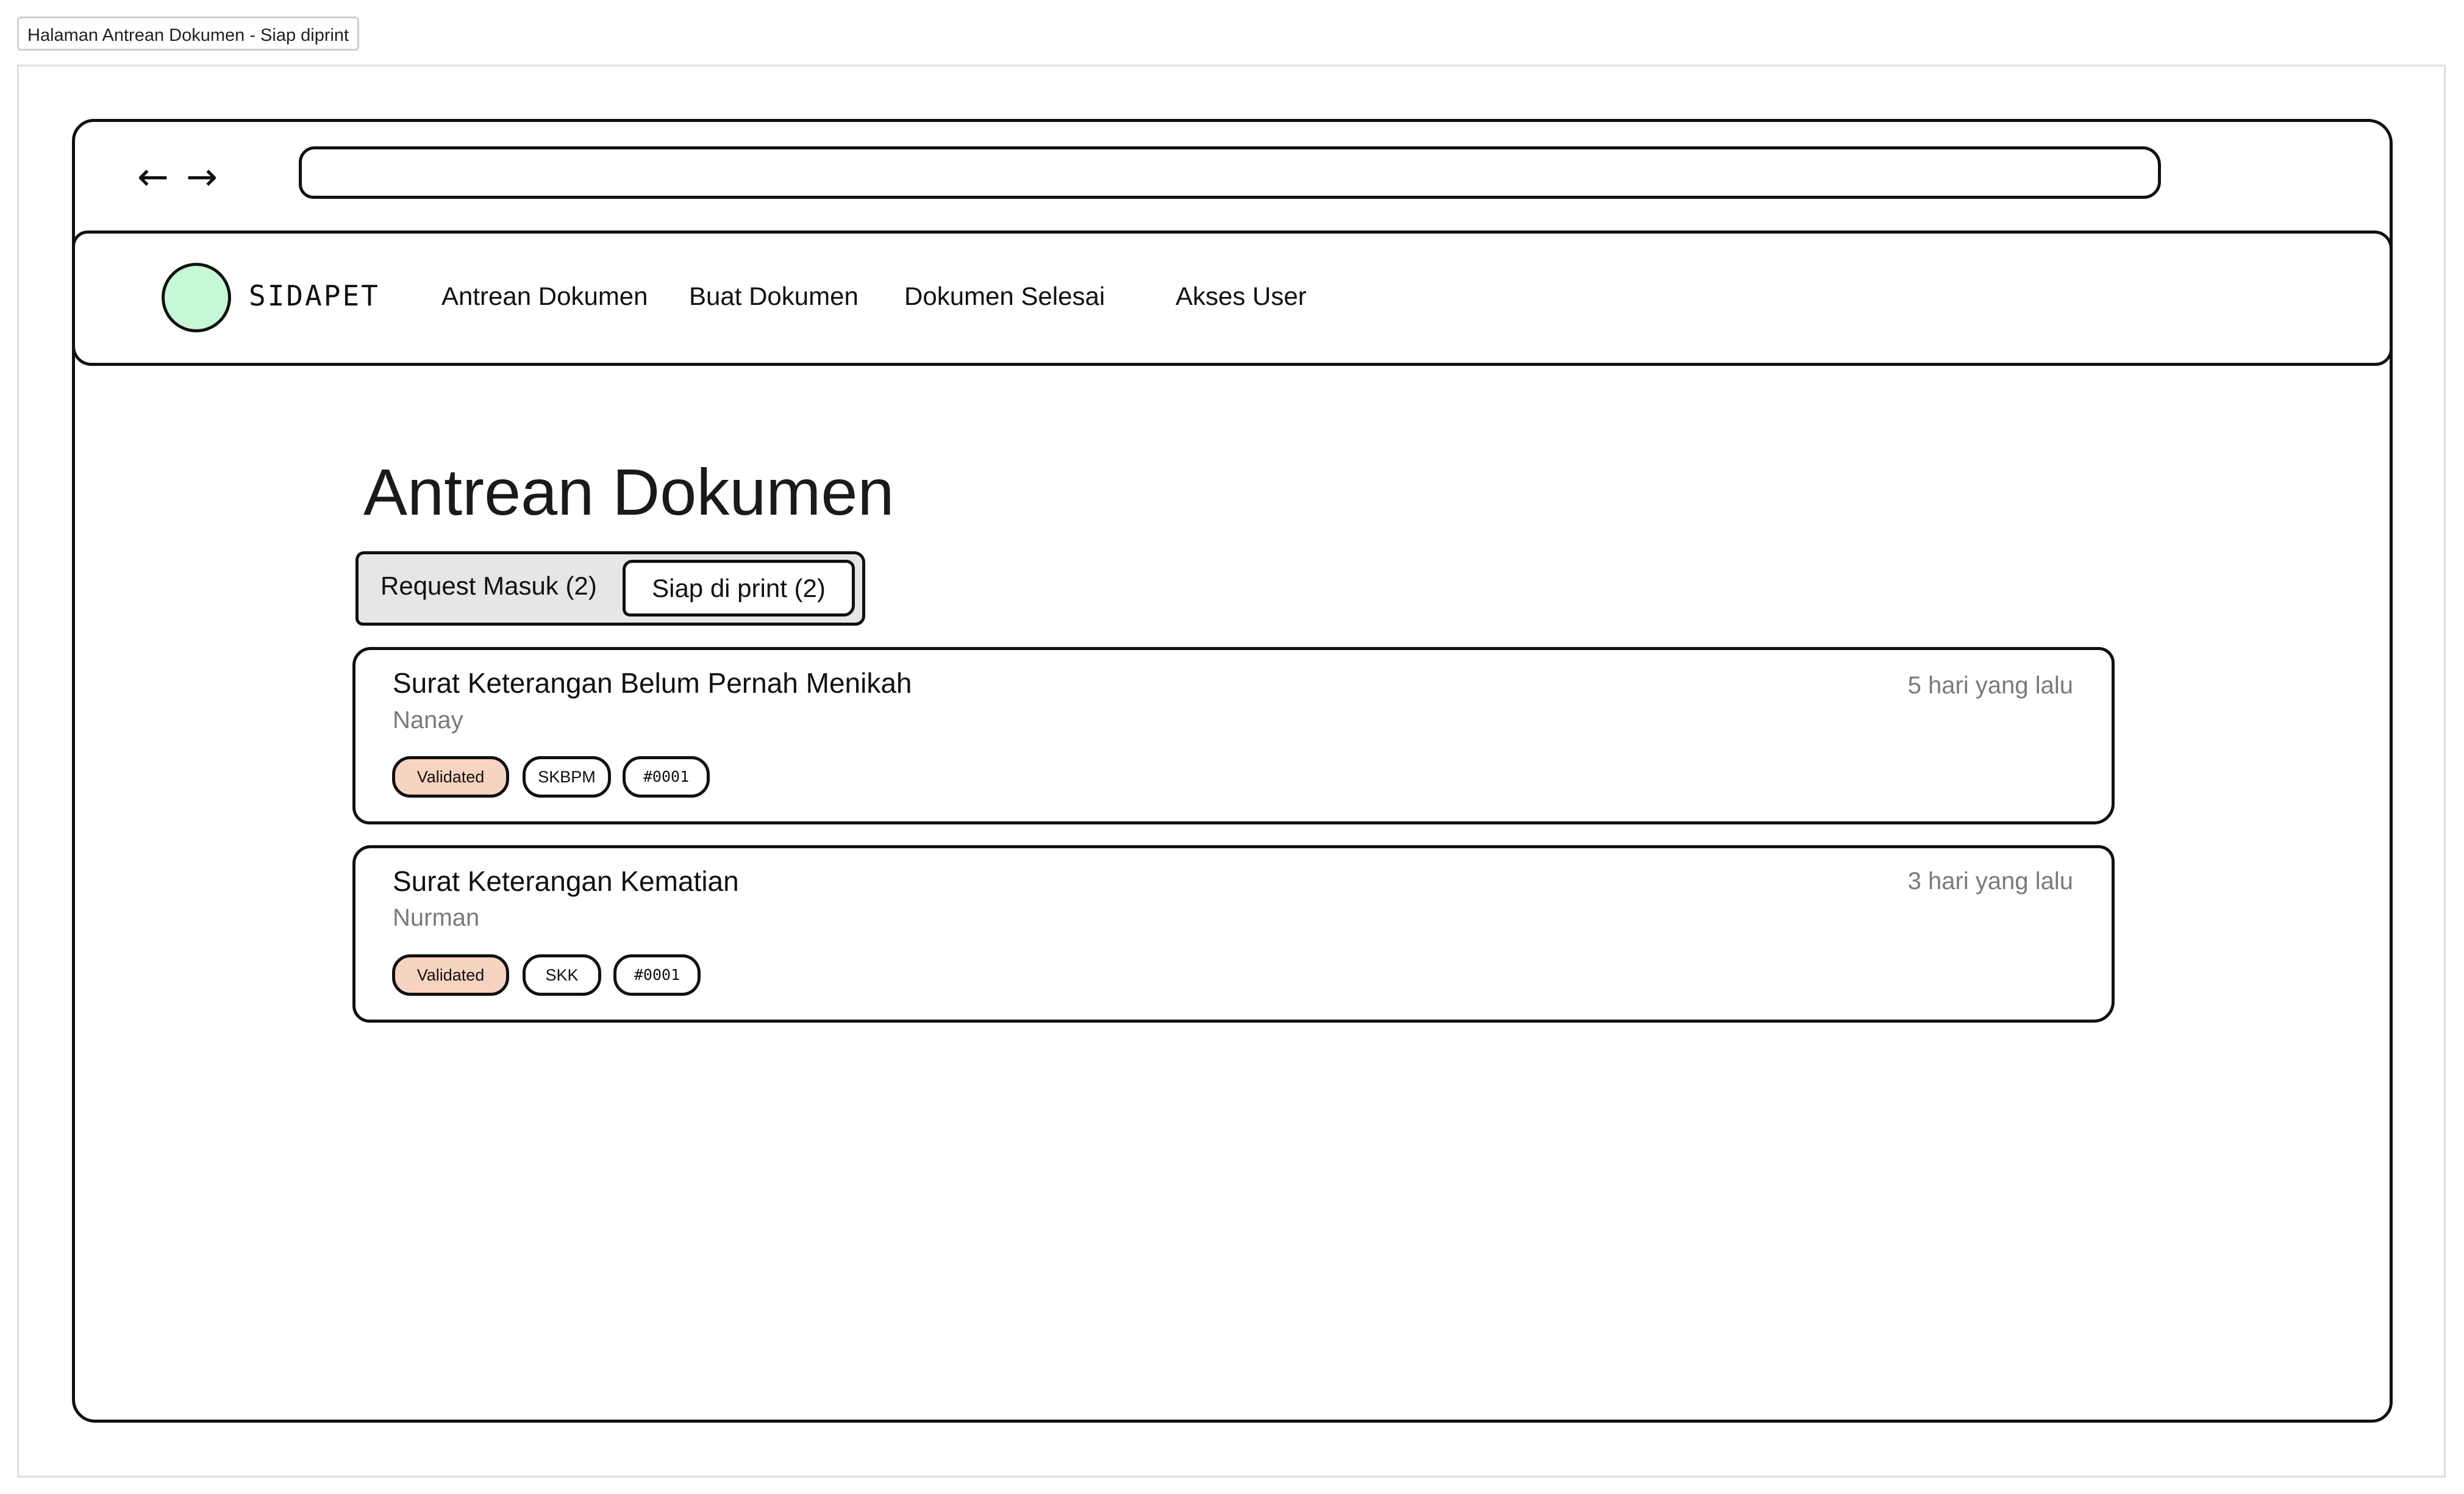  What do you see at coordinates (544, 296) in the screenshot?
I see `nav-item-antrean-dokumen: Antrean Dokumen` at bounding box center [544, 296].